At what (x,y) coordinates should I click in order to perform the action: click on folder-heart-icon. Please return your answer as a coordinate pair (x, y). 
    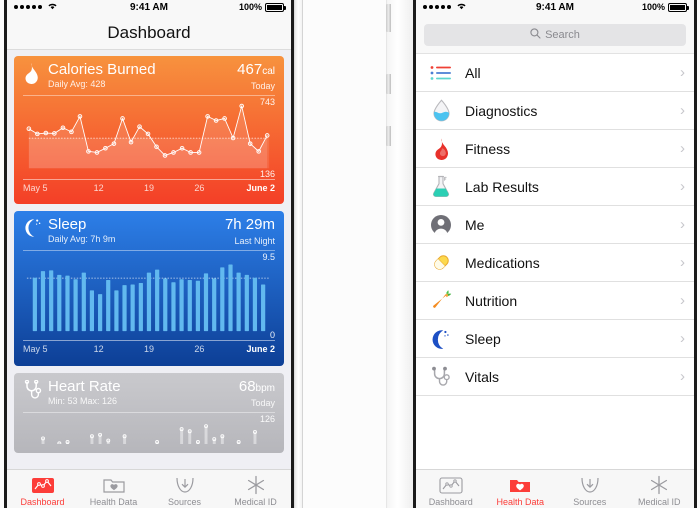
    Looking at the image, I should click on (521, 485).